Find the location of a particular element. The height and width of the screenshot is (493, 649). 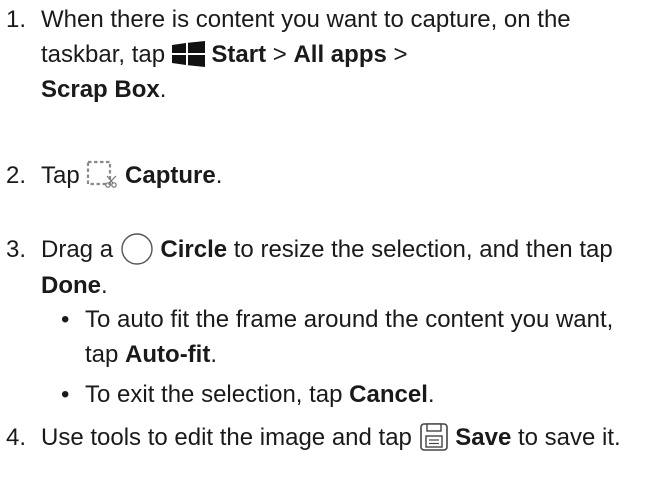

auto-fit-label: Auto-fit is located at coordinates (168, 354).